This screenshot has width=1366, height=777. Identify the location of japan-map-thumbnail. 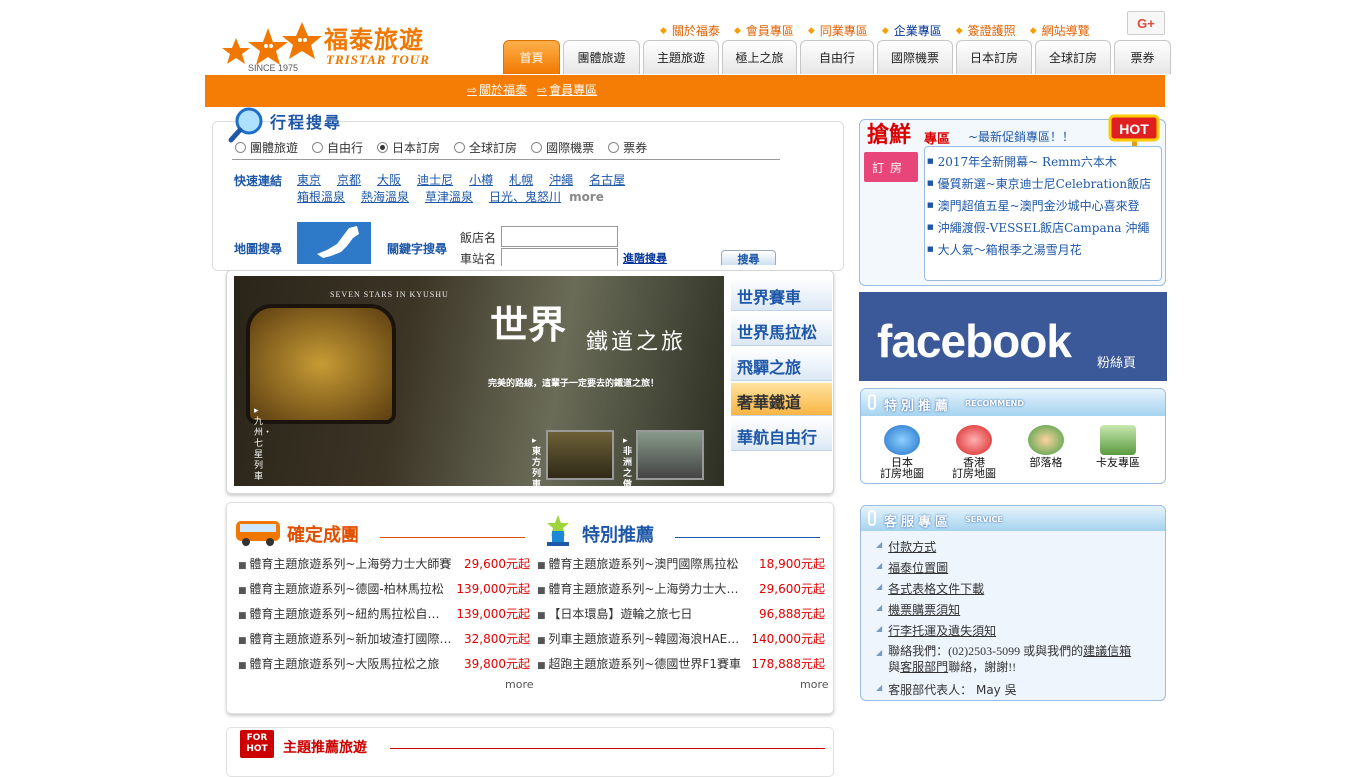
(334, 243).